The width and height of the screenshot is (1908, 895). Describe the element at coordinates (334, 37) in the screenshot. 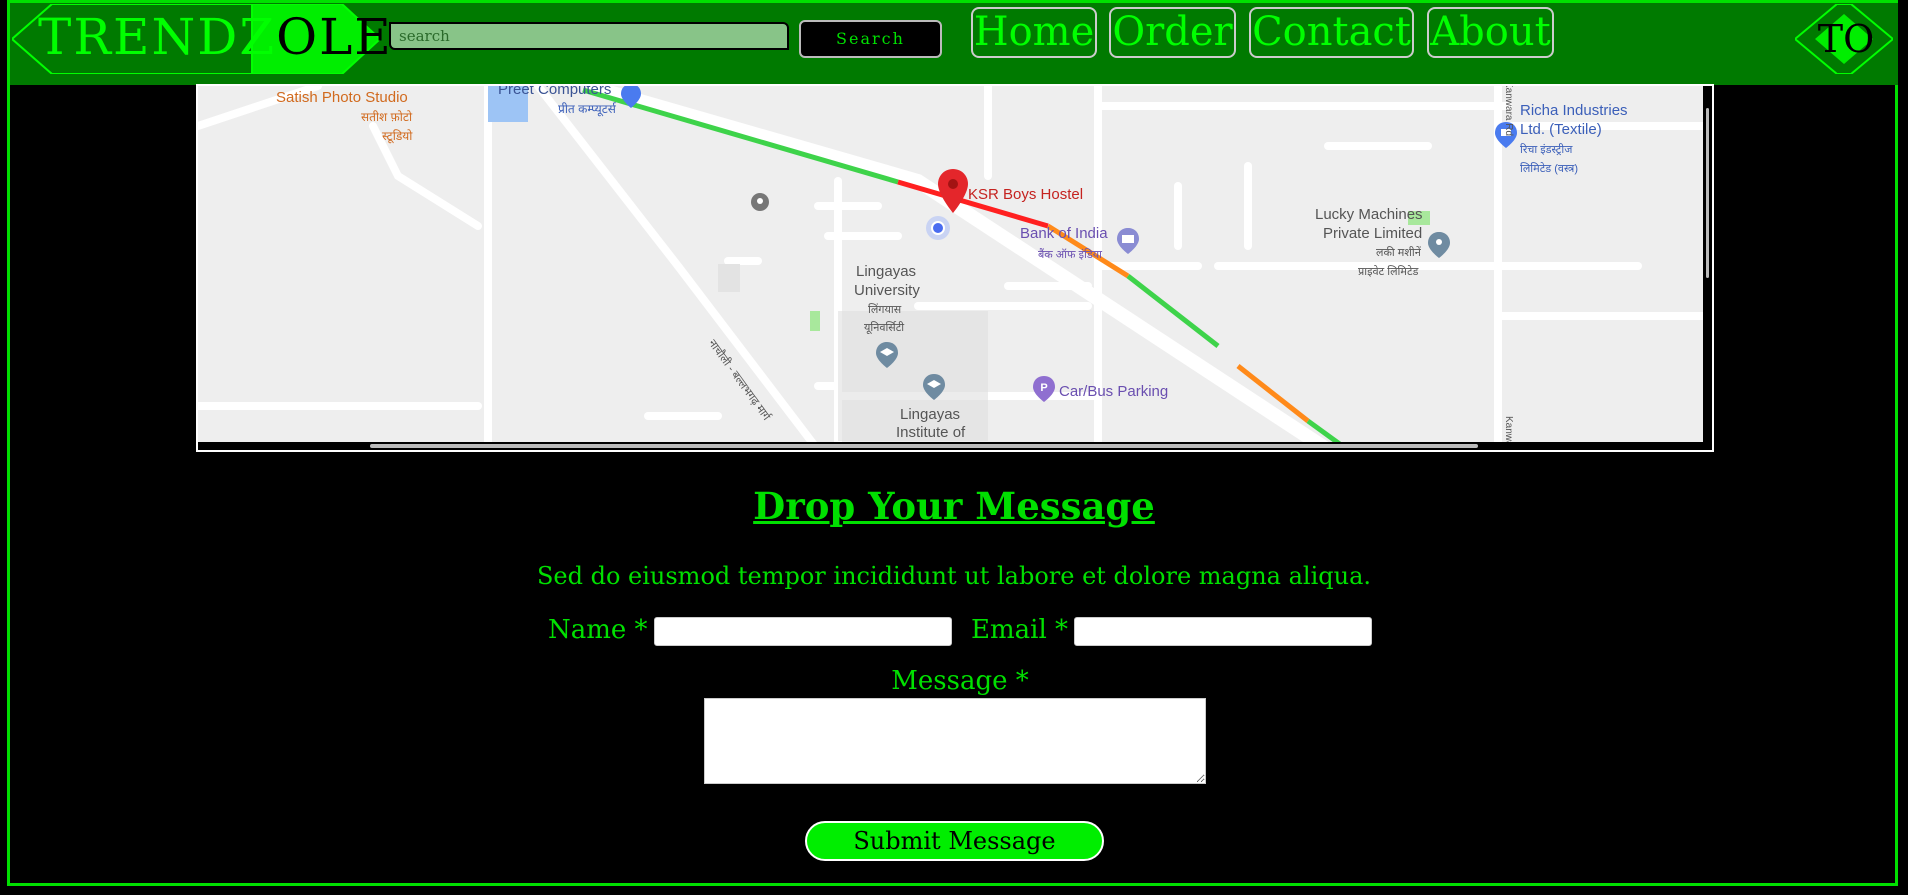

I see `logo-text-b: OLE` at that location.